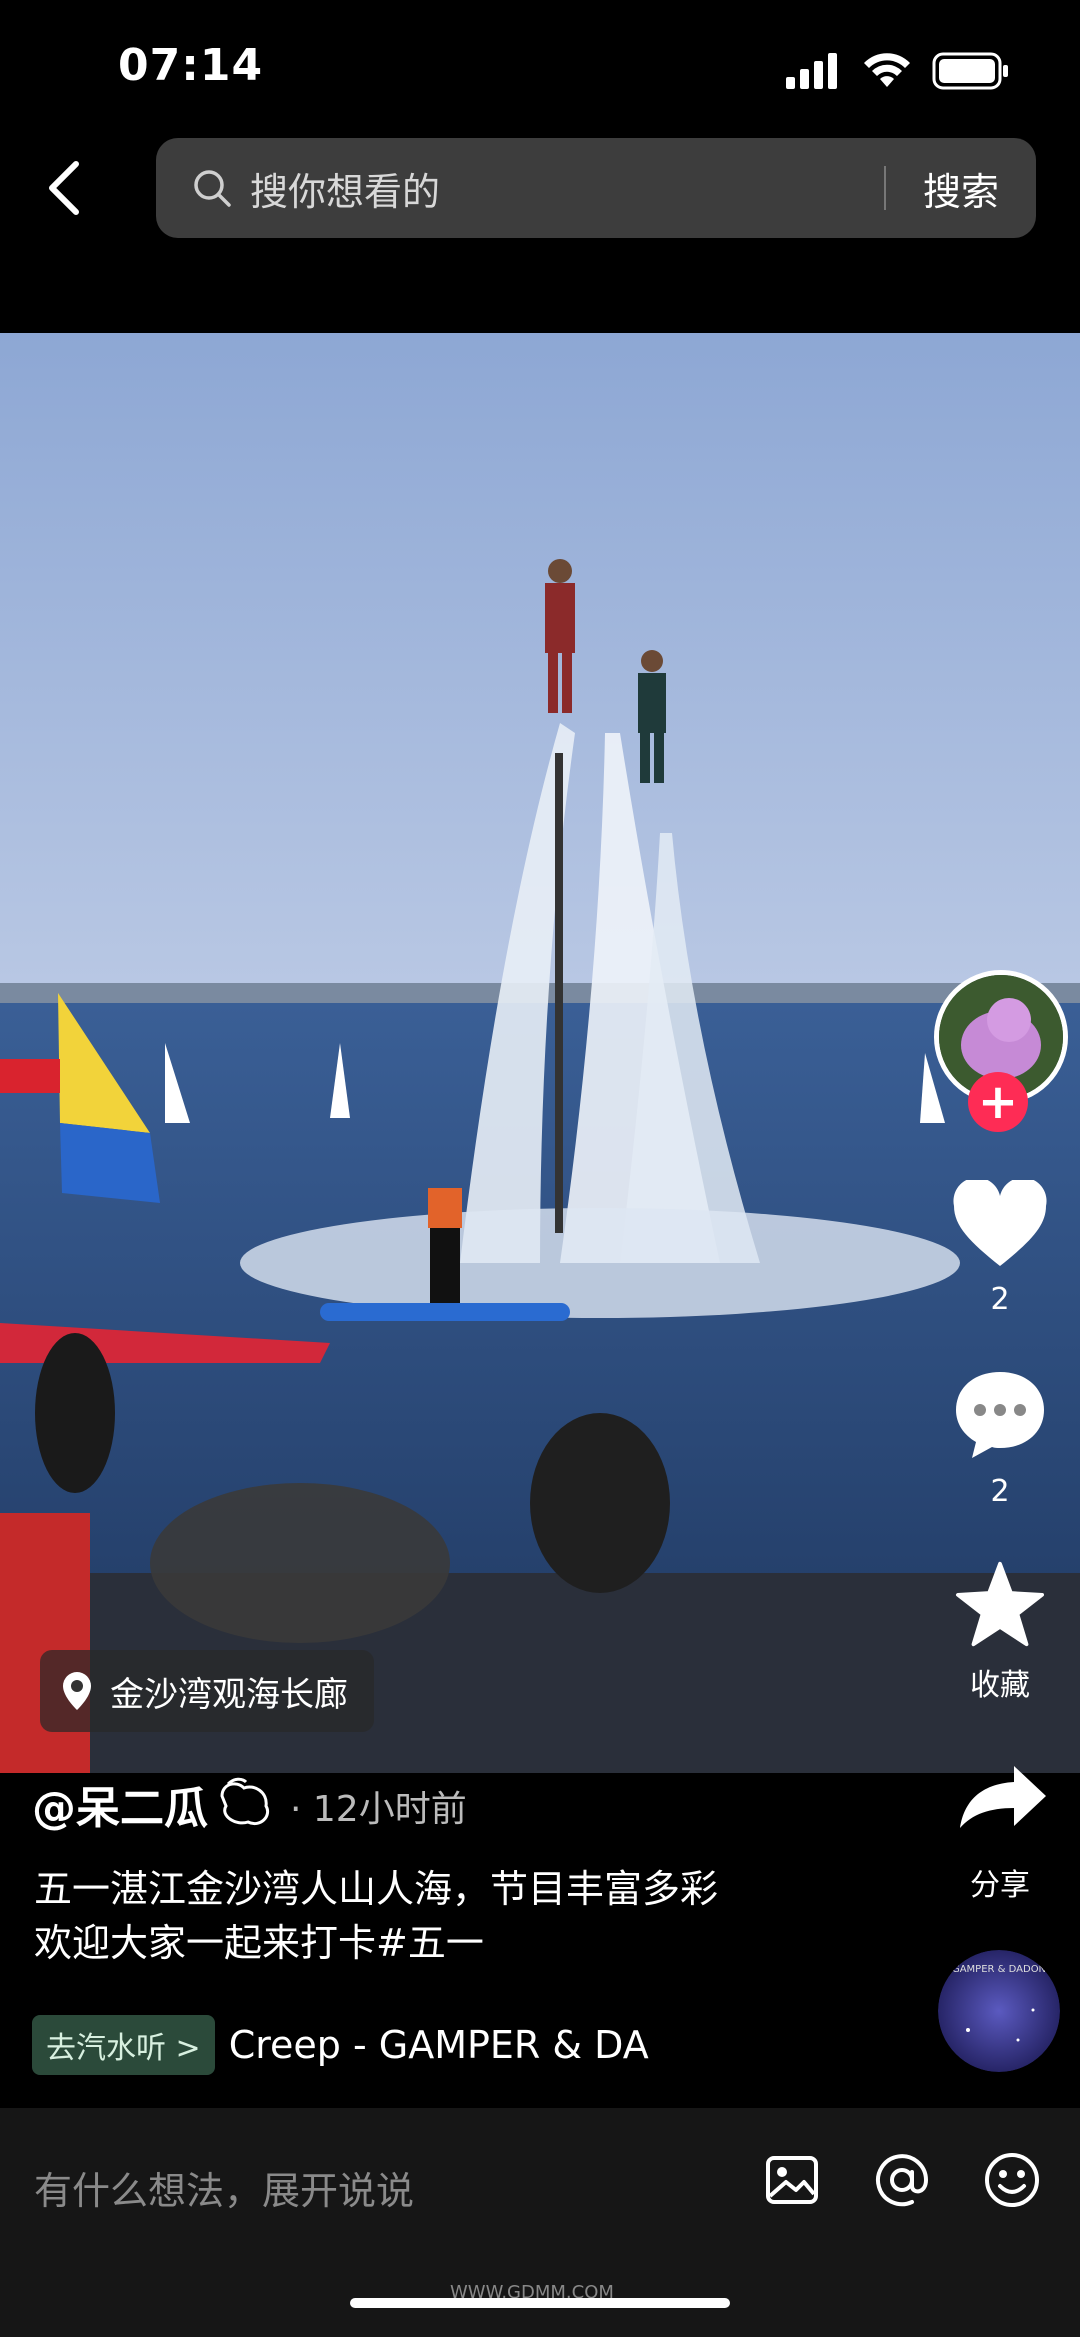 This screenshot has height=2337, width=1080. What do you see at coordinates (902, 2180) in the screenshot?
I see `mention-icon` at bounding box center [902, 2180].